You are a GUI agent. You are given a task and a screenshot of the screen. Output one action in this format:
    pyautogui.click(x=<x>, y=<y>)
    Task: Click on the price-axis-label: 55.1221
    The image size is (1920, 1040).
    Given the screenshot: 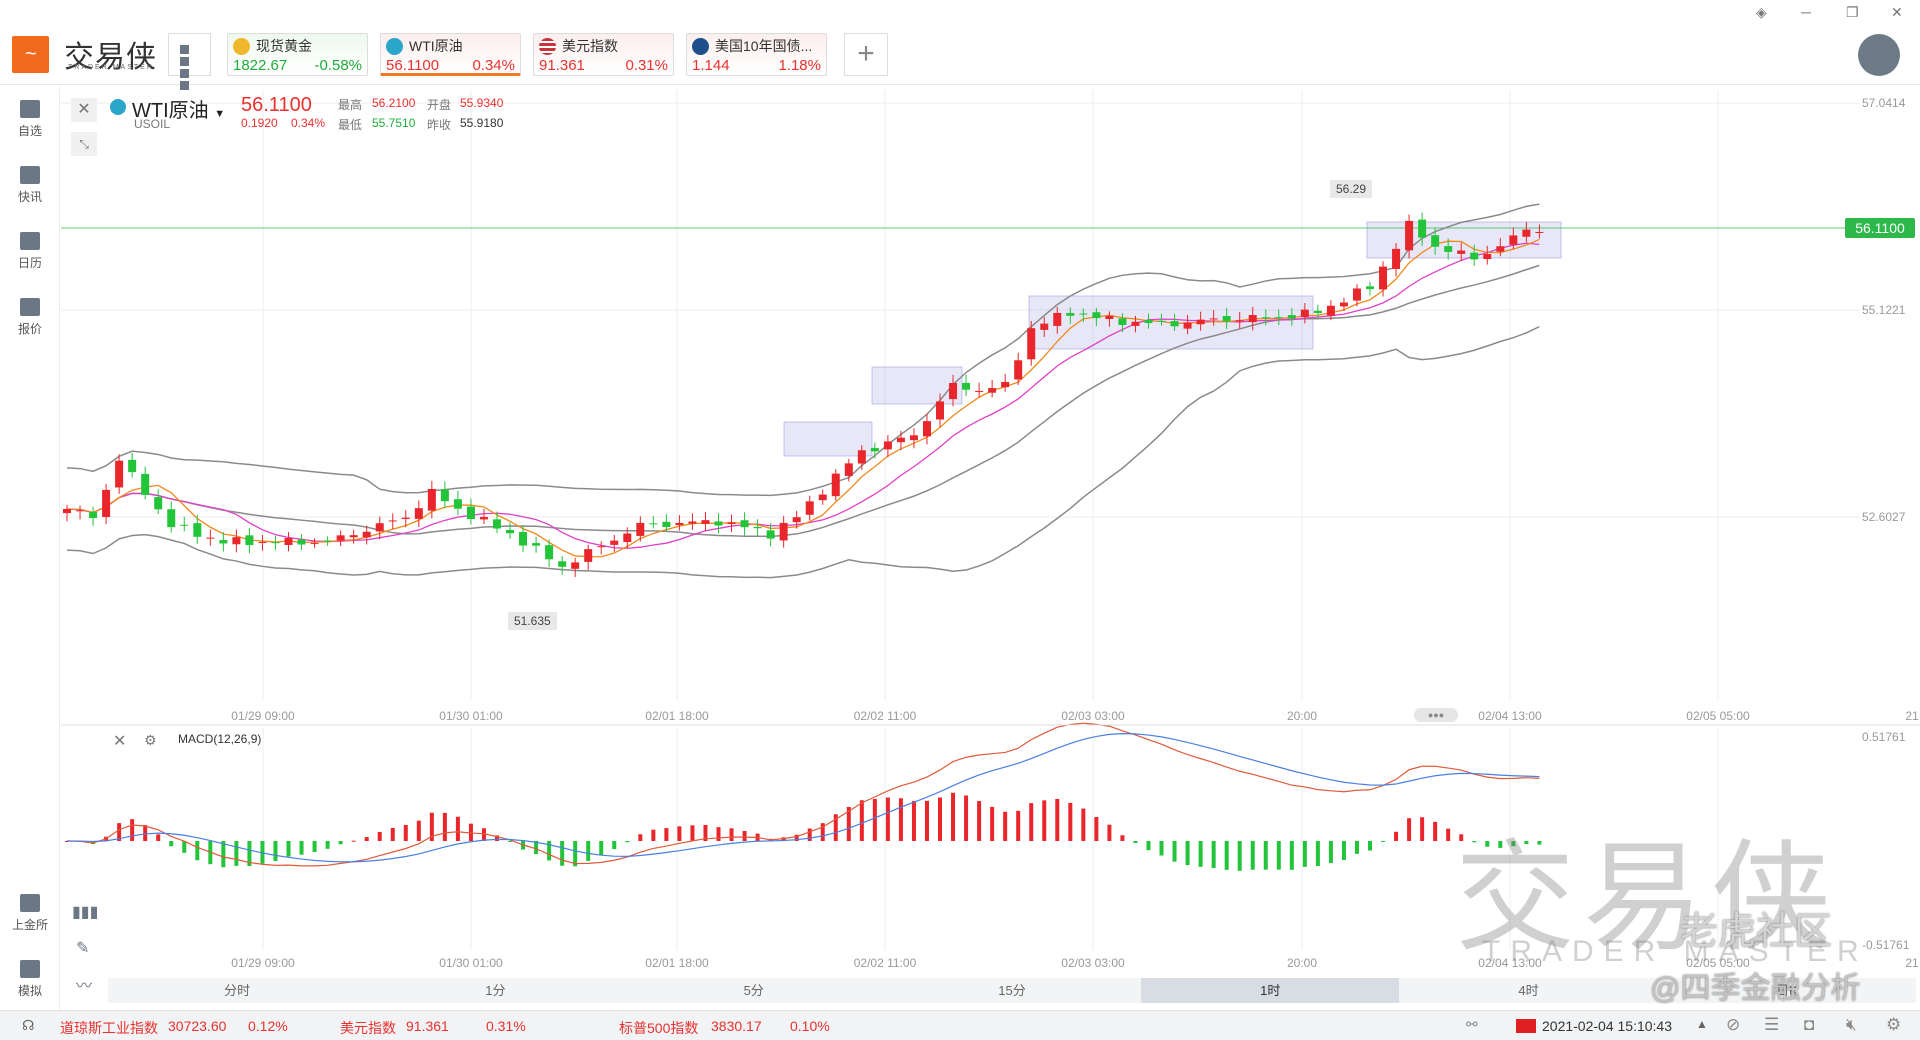 What is the action you would take?
    pyautogui.click(x=1884, y=310)
    